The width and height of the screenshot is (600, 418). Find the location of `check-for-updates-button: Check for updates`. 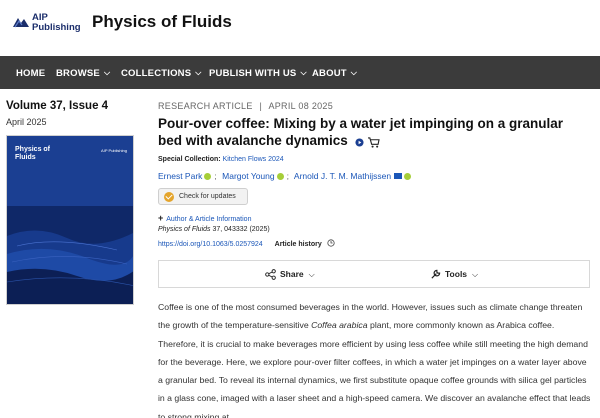

check-for-updates-button: Check for updates is located at coordinates (203, 196).